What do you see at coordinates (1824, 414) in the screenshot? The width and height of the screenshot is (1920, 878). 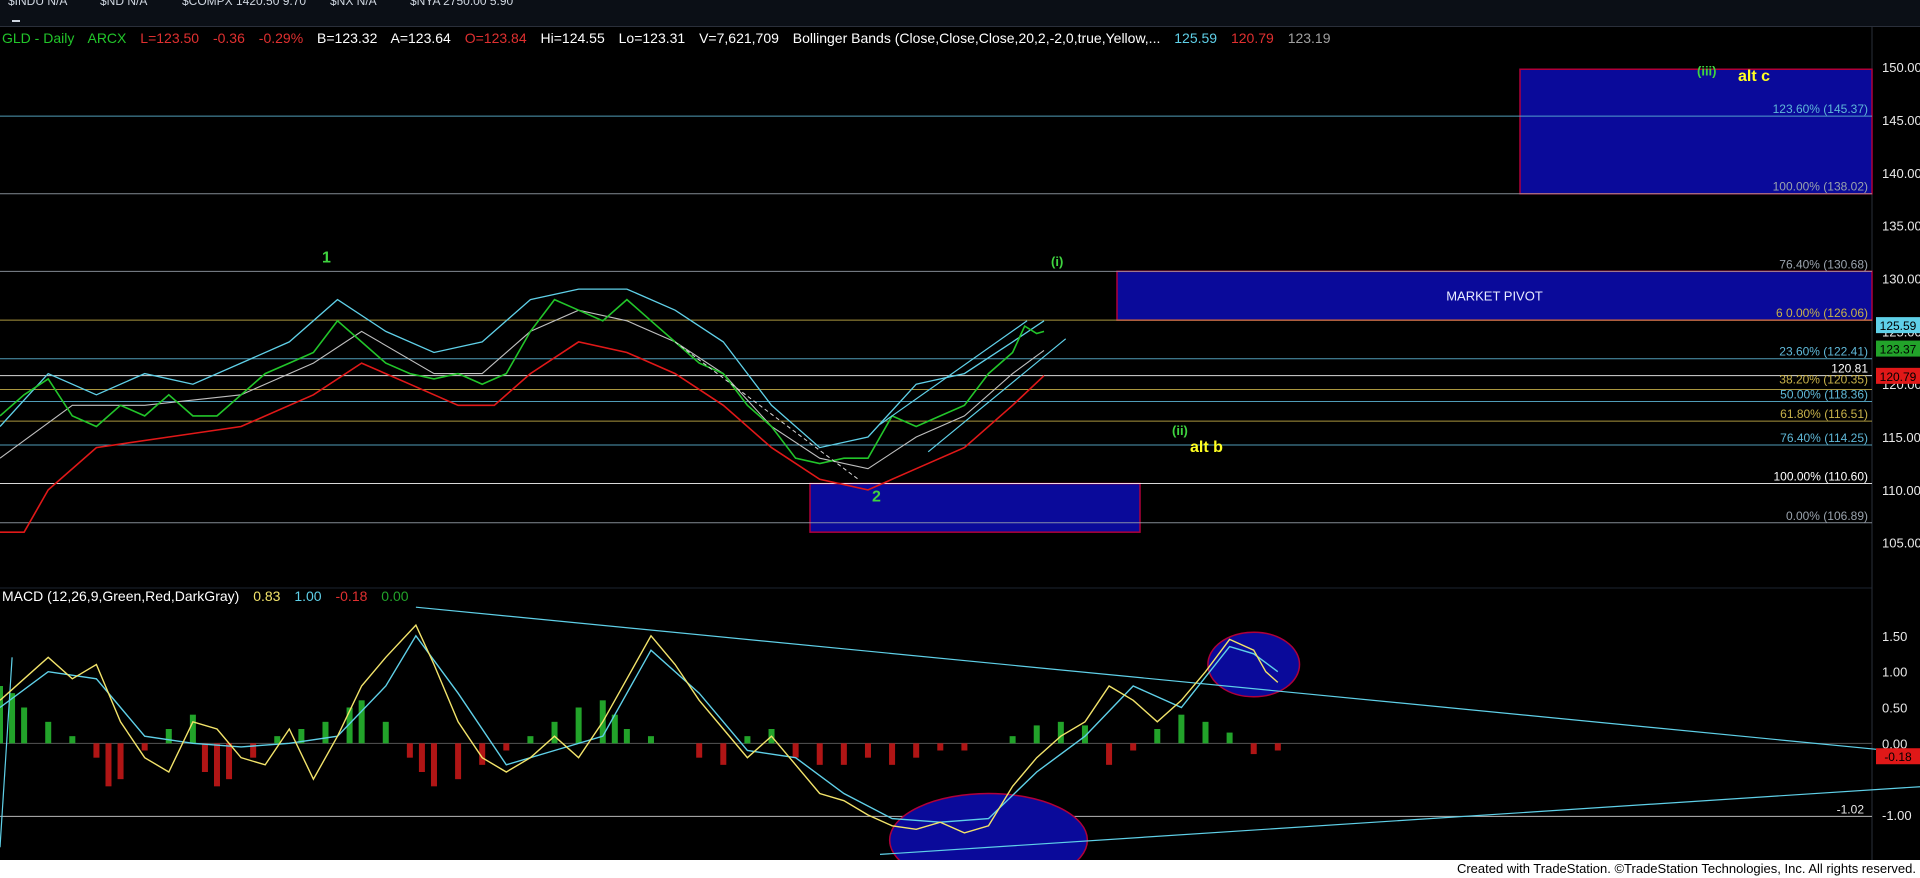 I see `fib-label-8: 61.80% (116.51)` at bounding box center [1824, 414].